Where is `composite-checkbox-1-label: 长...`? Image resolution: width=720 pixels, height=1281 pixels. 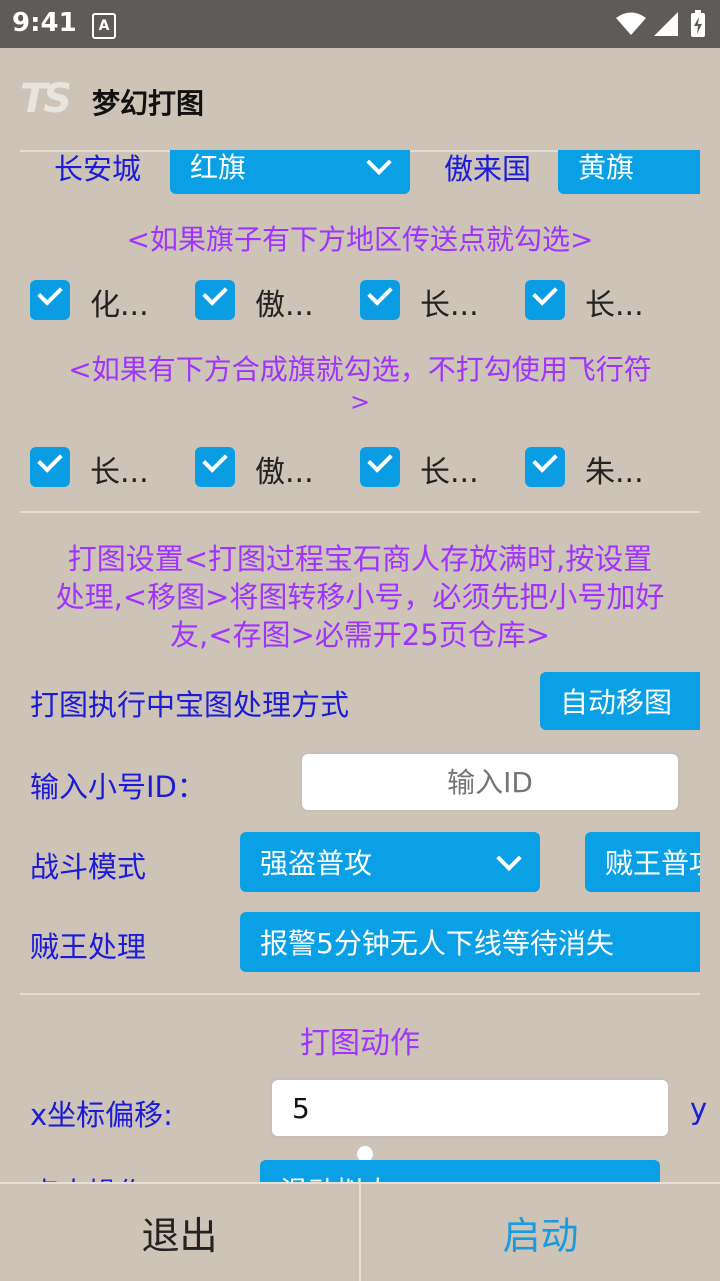
composite-checkbox-1-label: 长... is located at coordinates (119, 472).